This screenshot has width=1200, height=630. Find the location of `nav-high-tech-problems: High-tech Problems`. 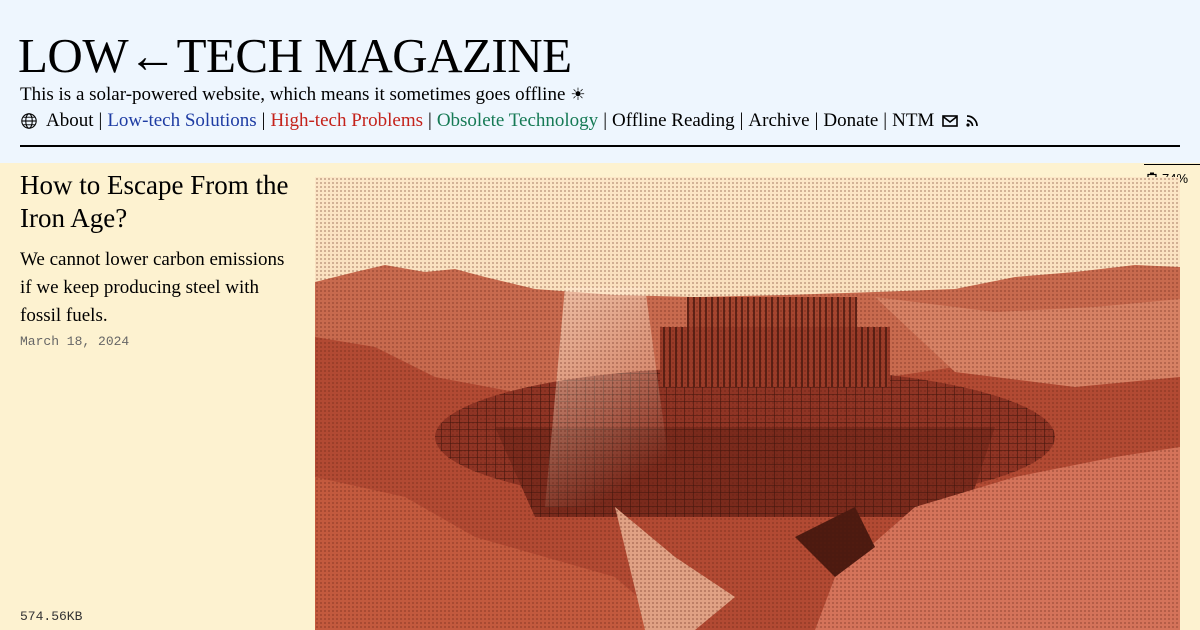

nav-high-tech-problems: High-tech Problems is located at coordinates (346, 121).